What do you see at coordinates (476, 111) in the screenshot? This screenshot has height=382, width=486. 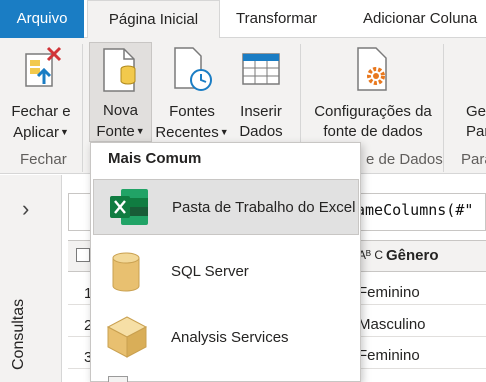 I see `manage-params-label-1: Ge` at bounding box center [476, 111].